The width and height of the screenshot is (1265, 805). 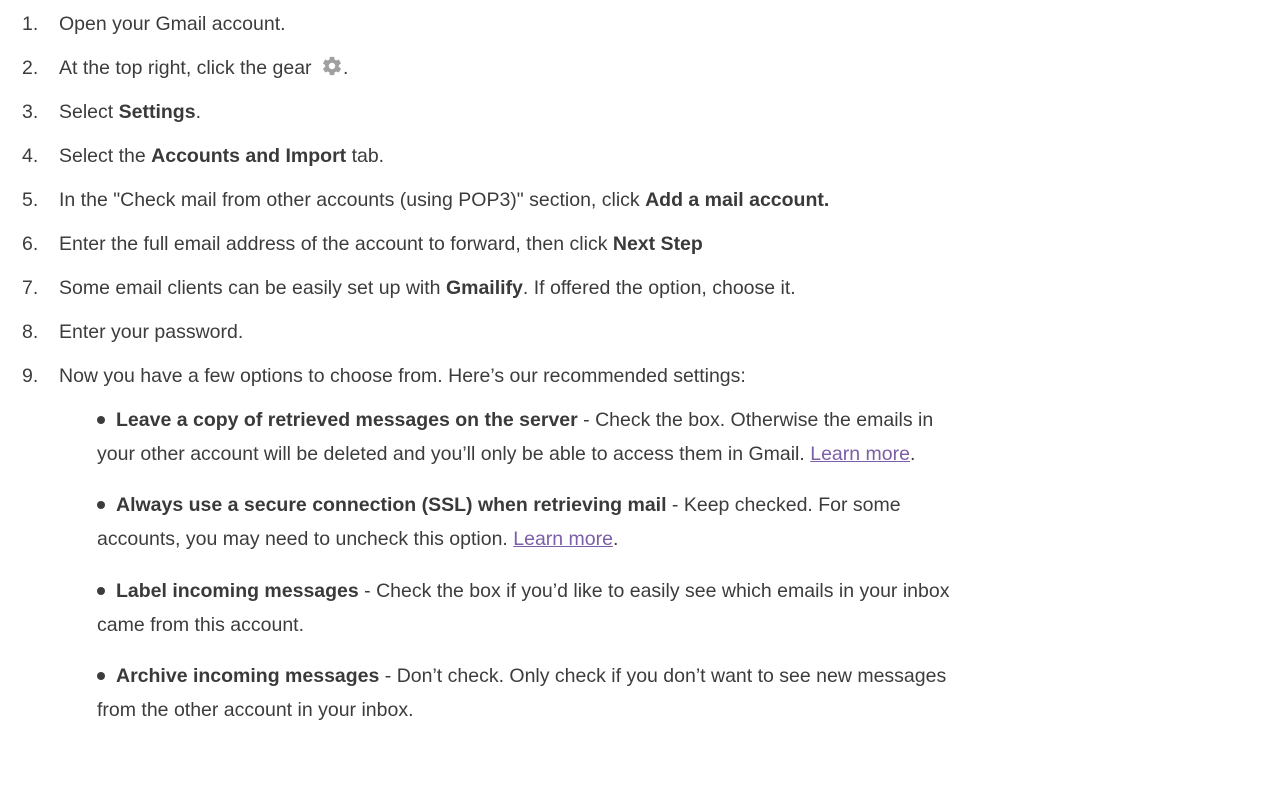 What do you see at coordinates (484, 288) in the screenshot?
I see `gmailify-label: Gmailify` at bounding box center [484, 288].